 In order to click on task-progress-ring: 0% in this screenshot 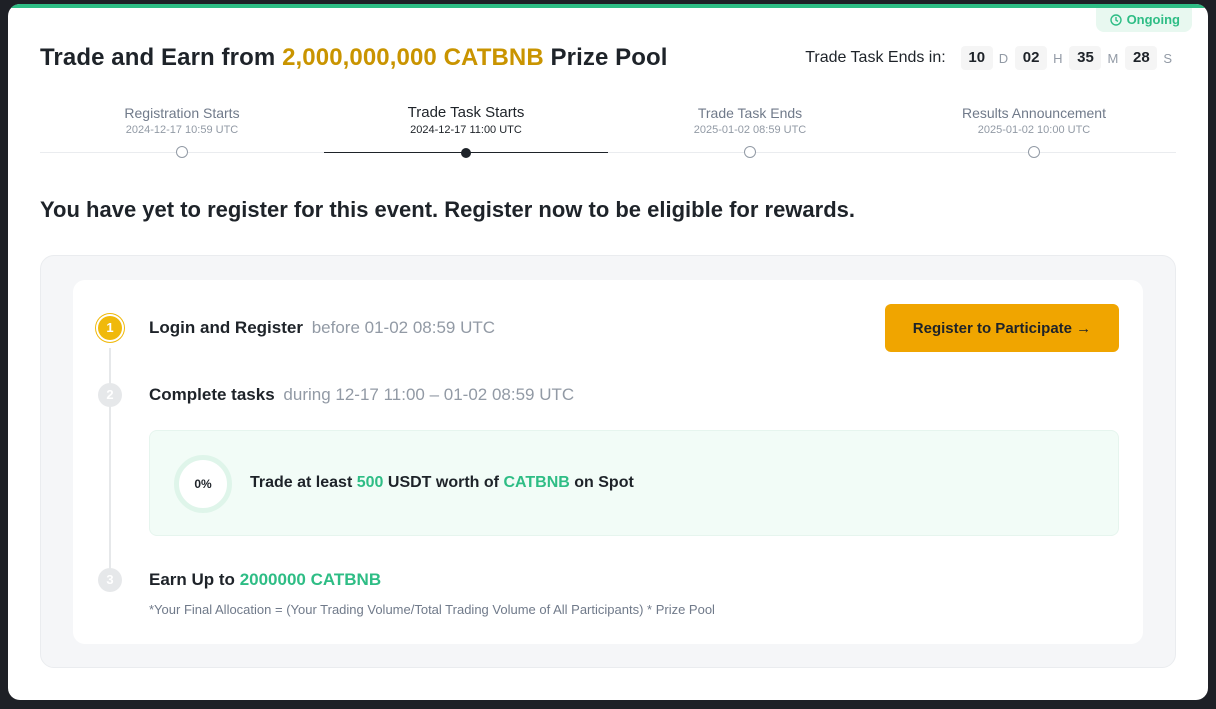, I will do `click(203, 484)`.